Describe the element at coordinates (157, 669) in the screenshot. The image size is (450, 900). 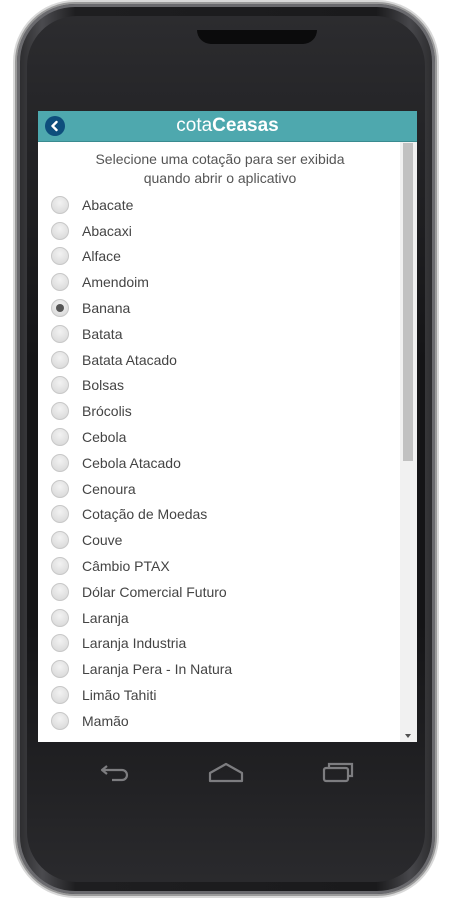
I see `option-label: Laranja Pera - In Natura` at that location.